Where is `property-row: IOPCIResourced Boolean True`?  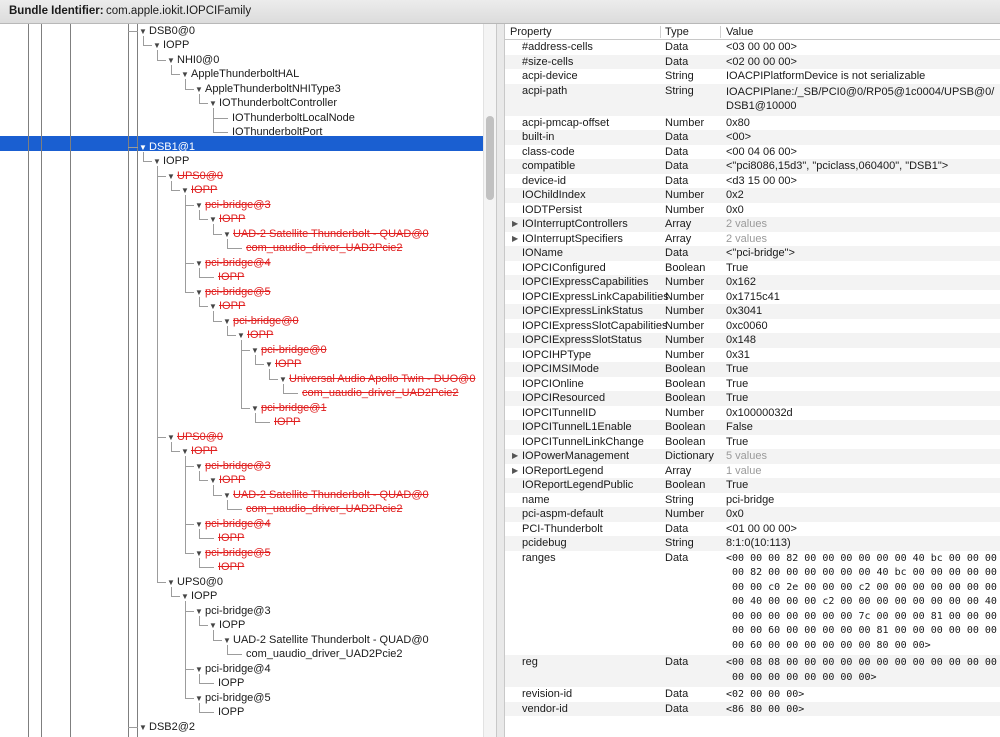
property-row: IOPCIResourced Boolean True is located at coordinates (752, 398).